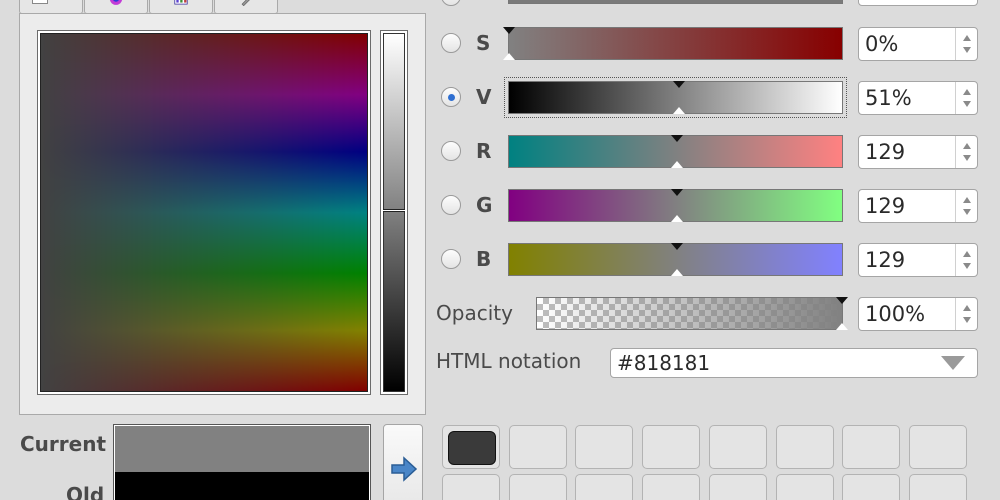 The image size is (1000, 500). I want to click on radio-r, so click(451, 151).